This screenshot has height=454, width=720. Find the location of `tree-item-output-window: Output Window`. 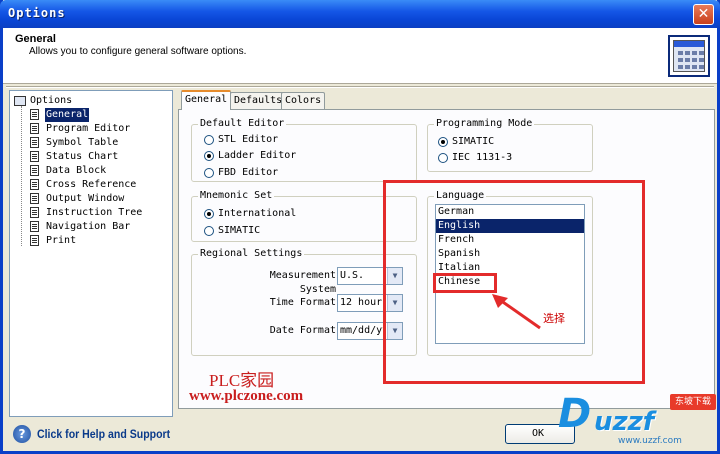

tree-item-output-window: Output Window is located at coordinates (91, 199).